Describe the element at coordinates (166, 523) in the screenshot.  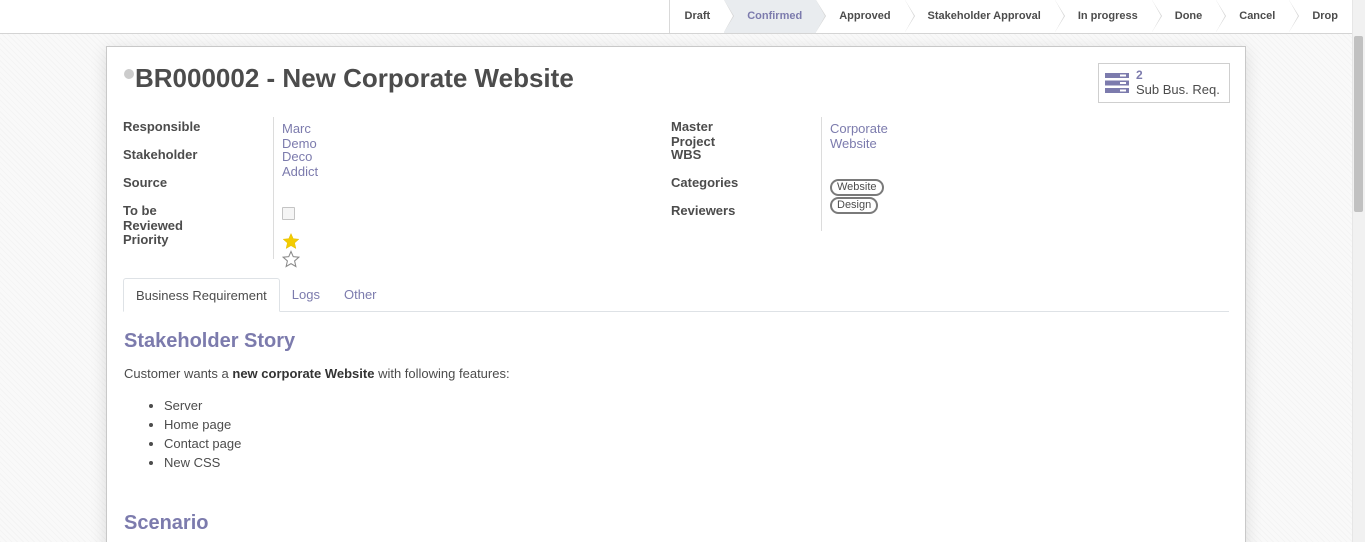
I see `scenario-heading: Scenario` at that location.